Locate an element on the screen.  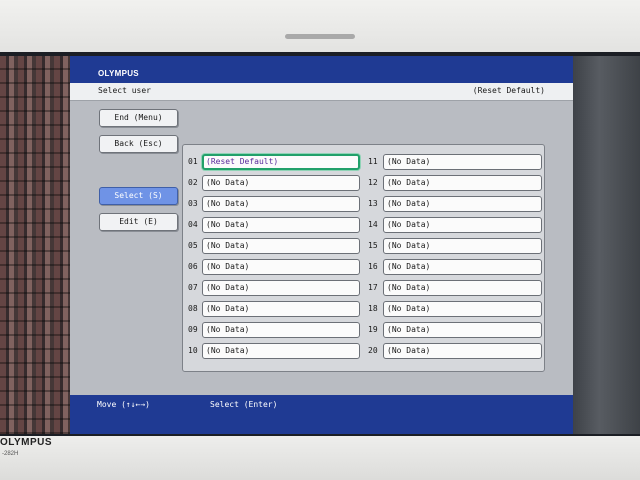
slot-number: 03 is located at coordinates (193, 203).